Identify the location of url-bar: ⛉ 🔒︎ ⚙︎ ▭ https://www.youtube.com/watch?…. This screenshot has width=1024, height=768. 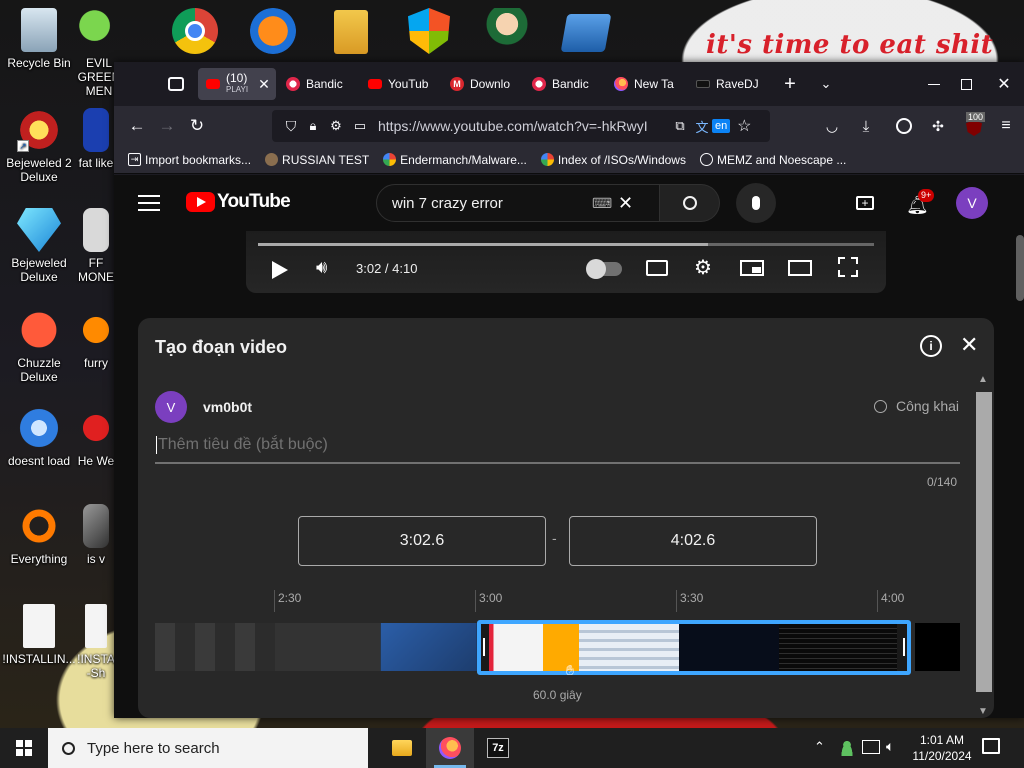
(521, 126).